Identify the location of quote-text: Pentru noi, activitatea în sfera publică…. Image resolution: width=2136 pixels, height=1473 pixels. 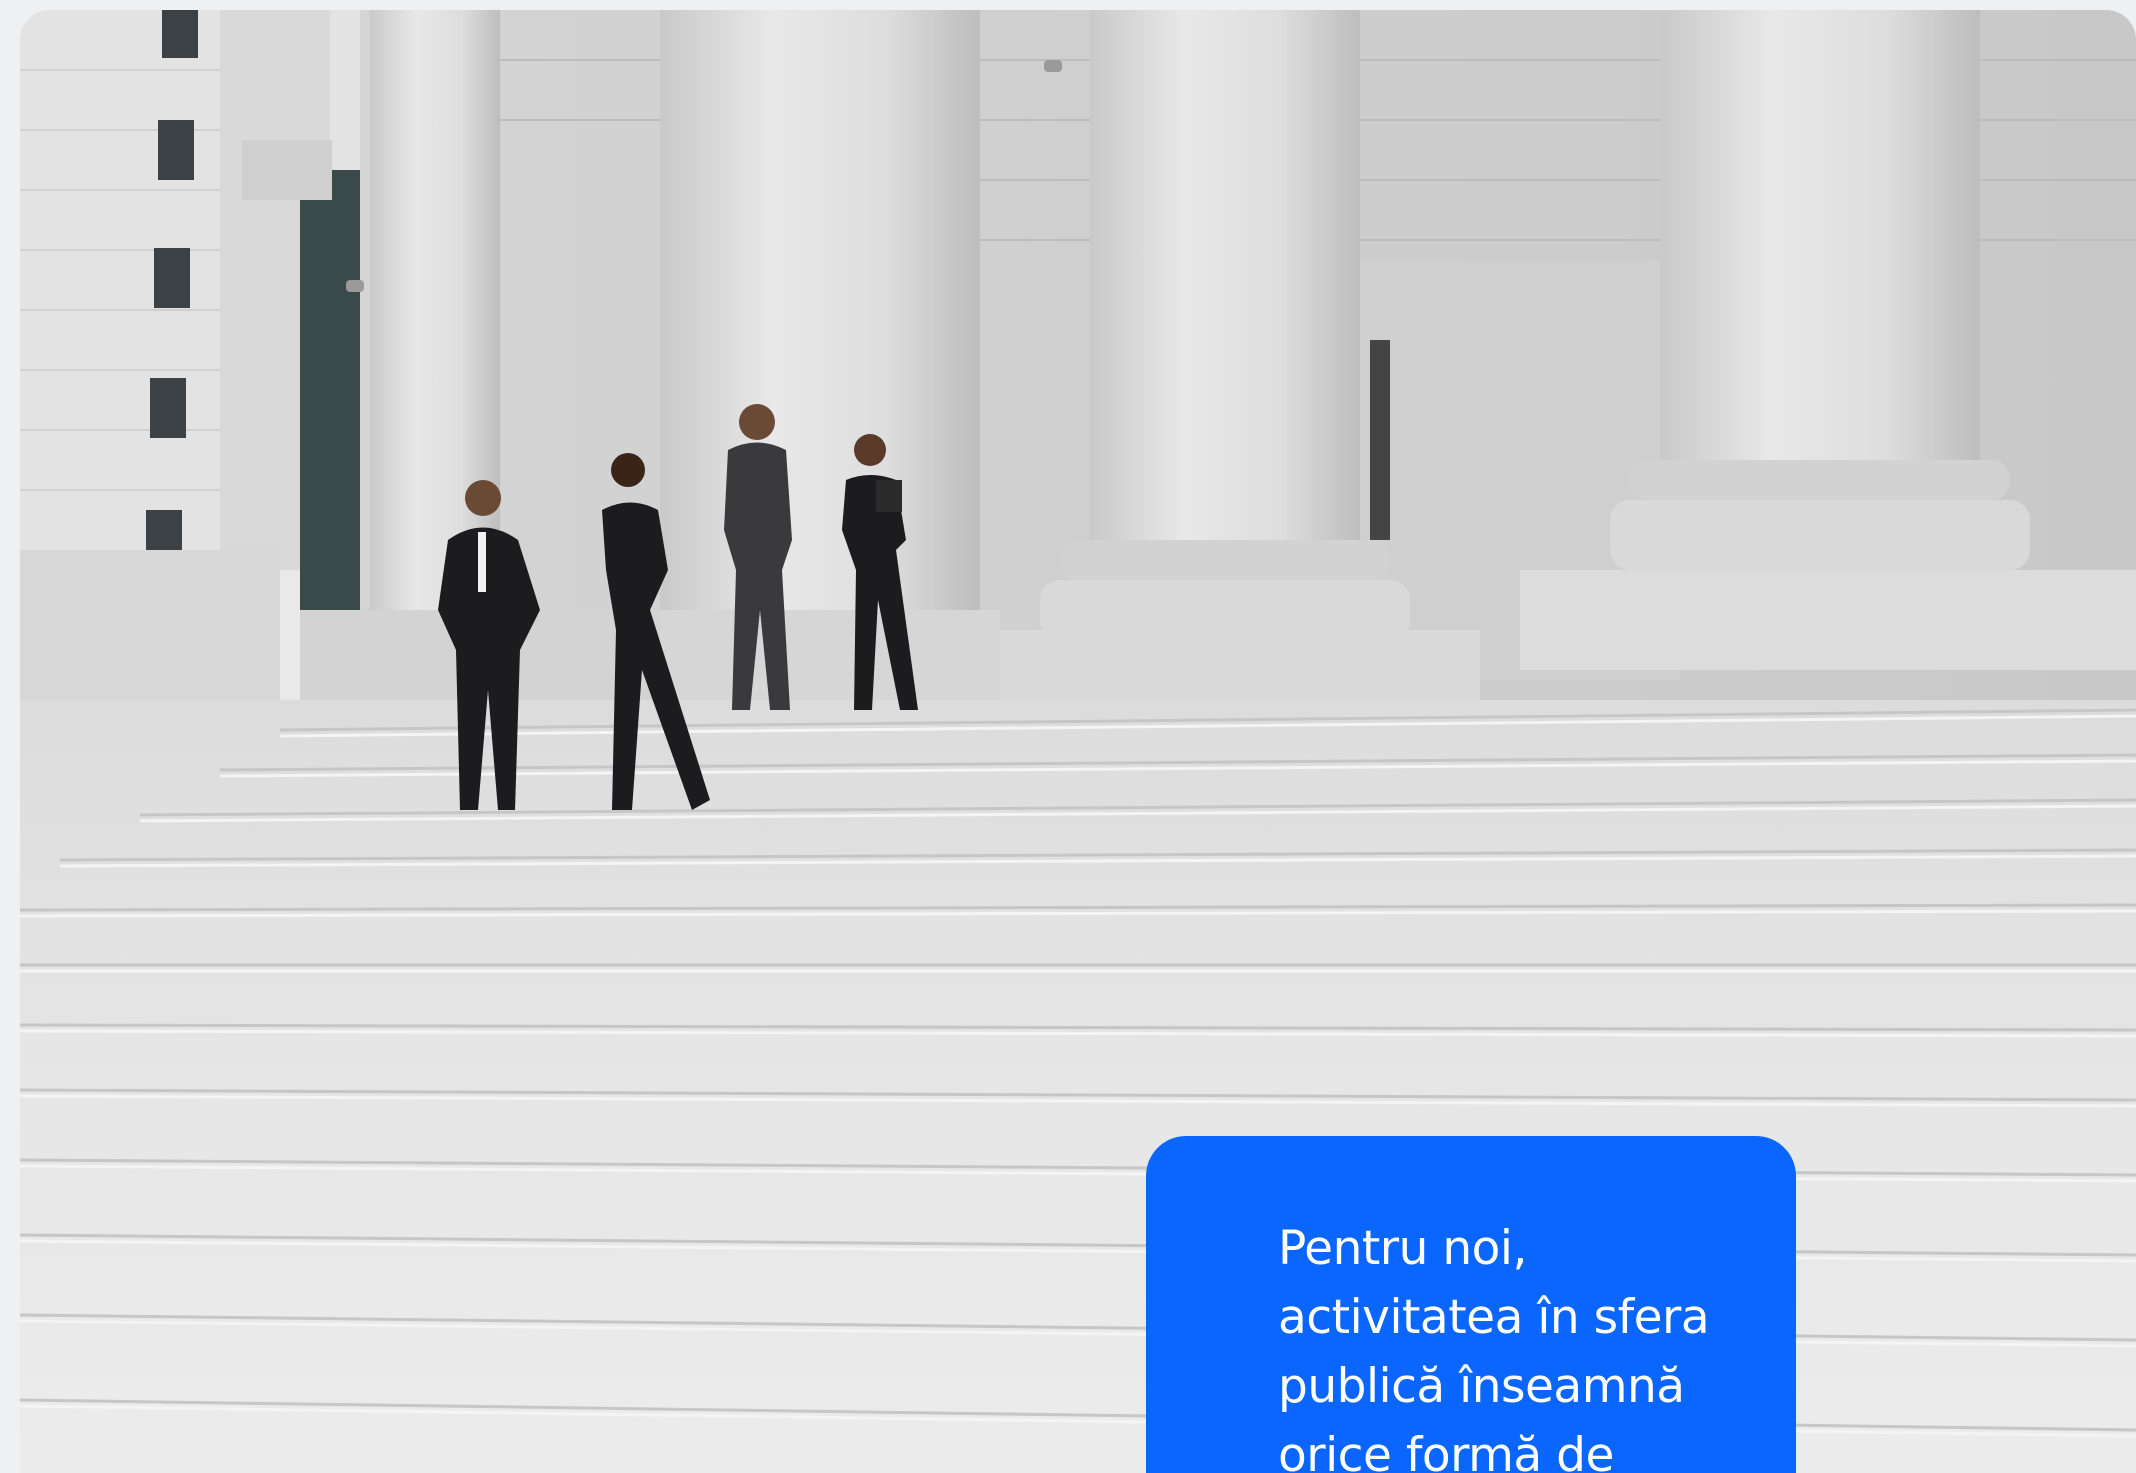
(1494, 1347).